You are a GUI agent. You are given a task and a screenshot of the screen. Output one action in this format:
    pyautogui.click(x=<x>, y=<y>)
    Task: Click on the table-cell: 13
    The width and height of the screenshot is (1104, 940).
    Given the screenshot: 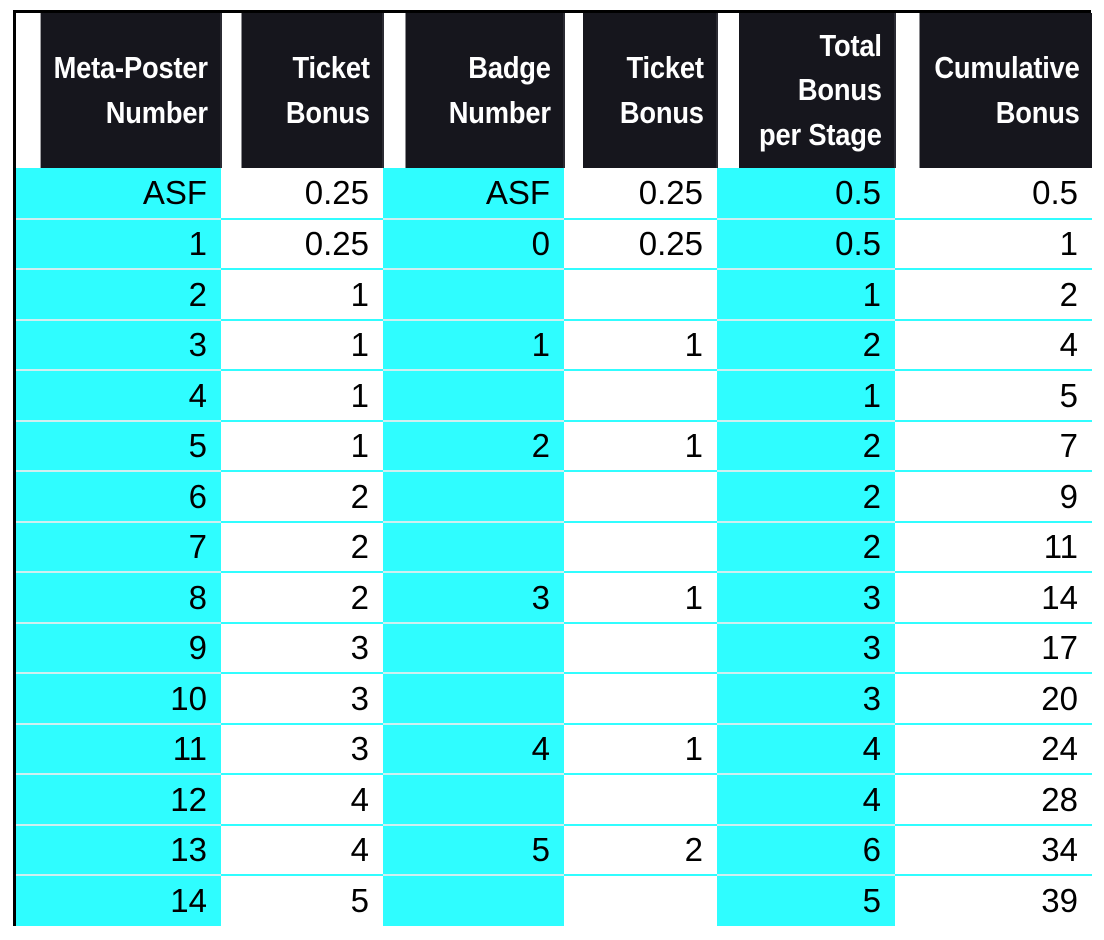 What is the action you would take?
    pyautogui.click(x=118, y=849)
    